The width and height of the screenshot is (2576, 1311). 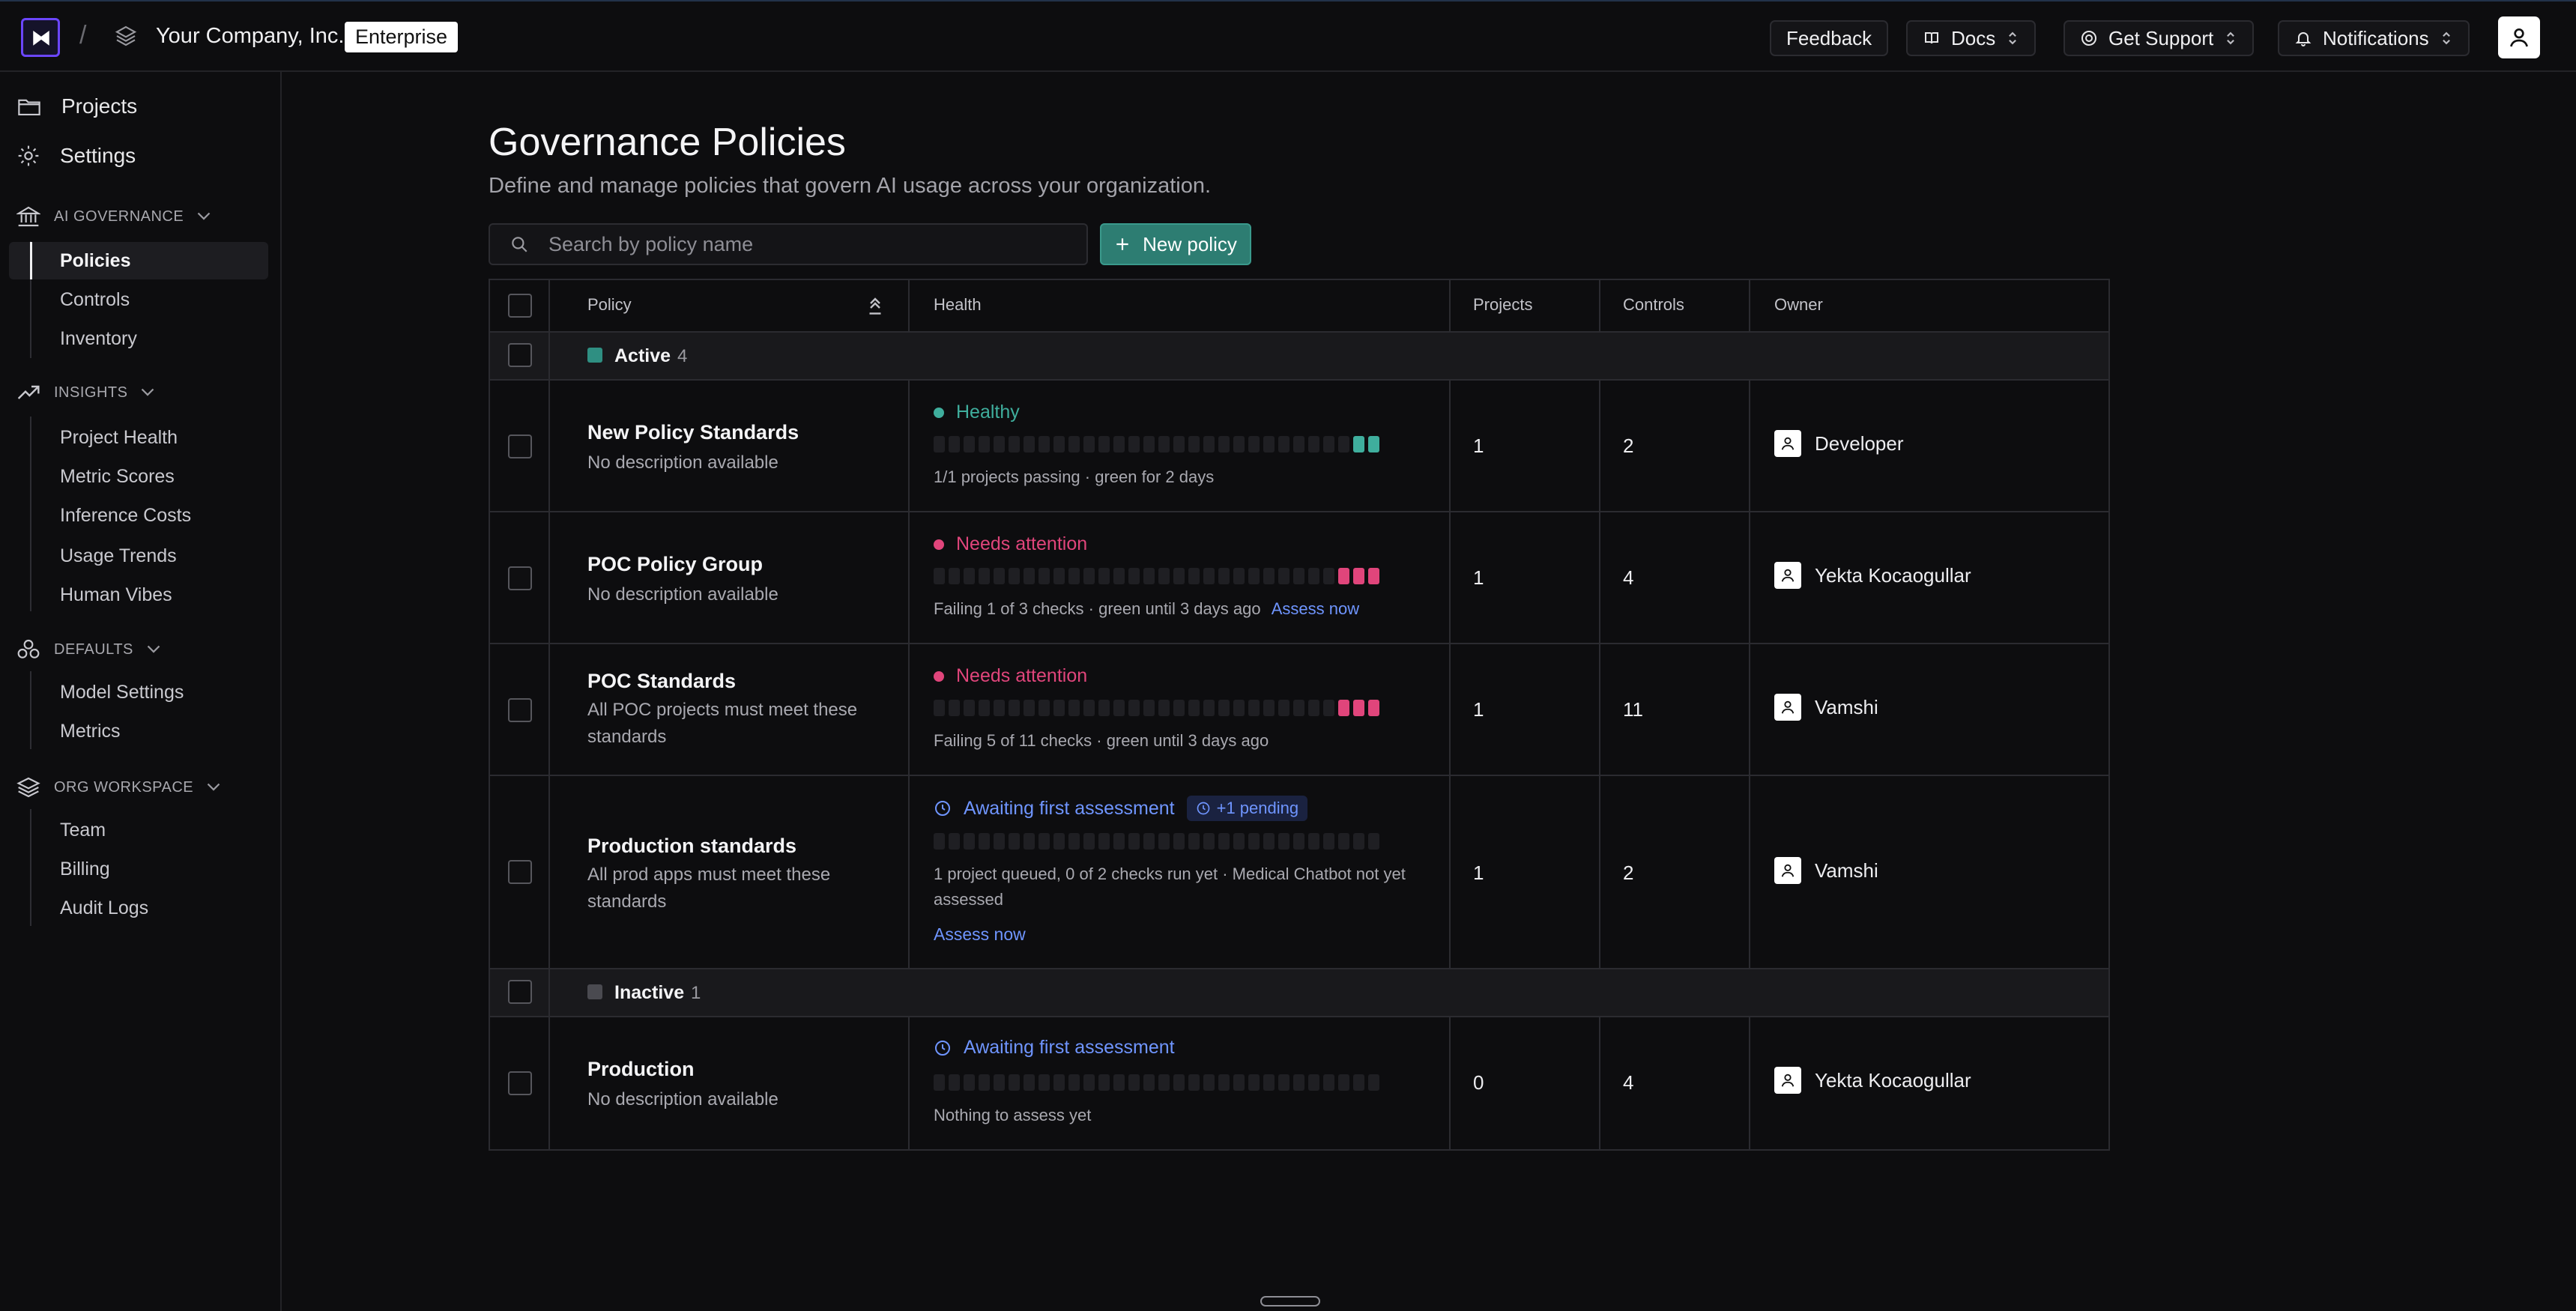 I want to click on status-dot, so click(x=939, y=544).